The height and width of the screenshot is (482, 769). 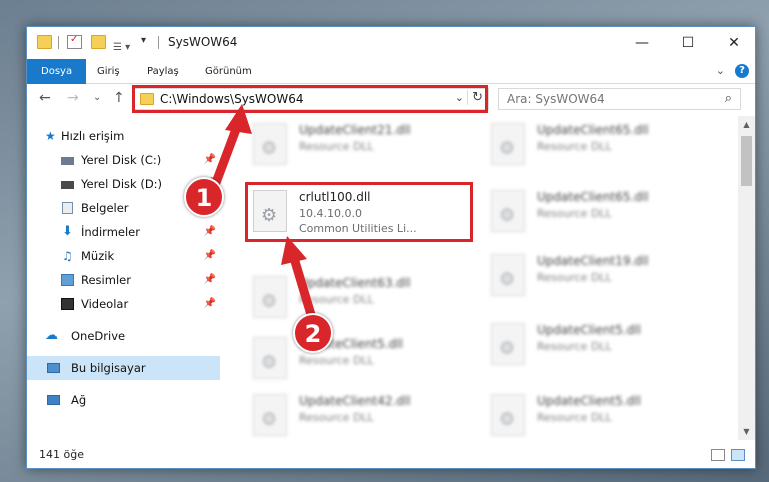 What do you see at coordinates (355, 130) in the screenshot?
I see `file-name: UpdateClient21.dll` at bounding box center [355, 130].